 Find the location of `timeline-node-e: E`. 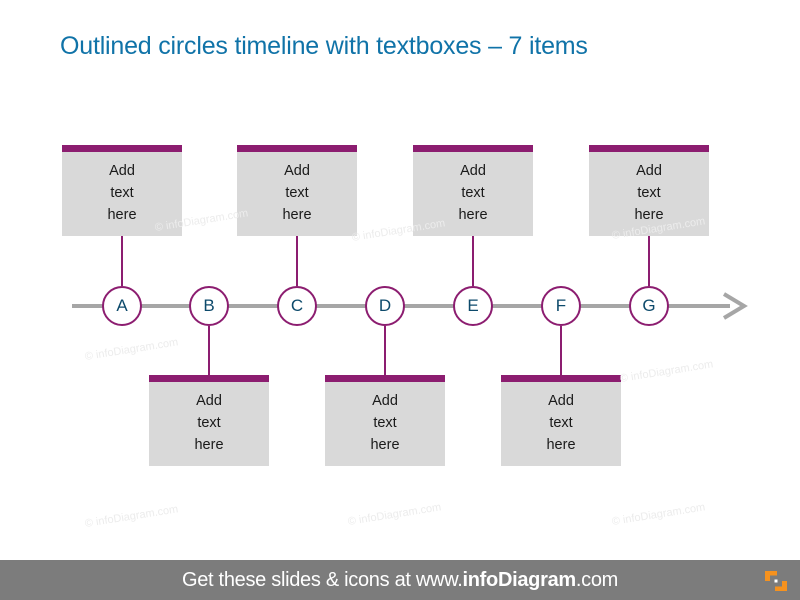

timeline-node-e: E is located at coordinates (473, 306).